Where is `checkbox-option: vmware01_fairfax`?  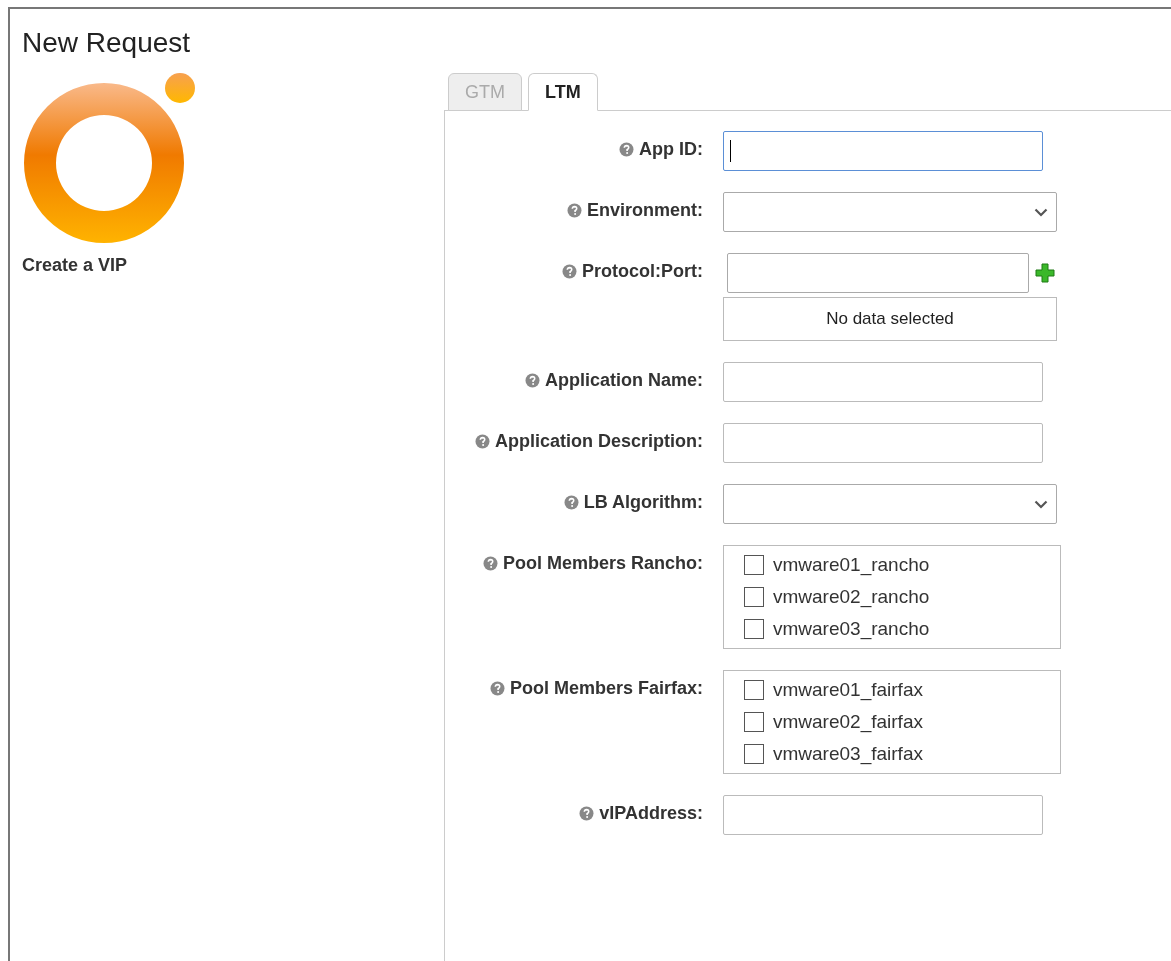
checkbox-option: vmware01_fairfax is located at coordinates (892, 690).